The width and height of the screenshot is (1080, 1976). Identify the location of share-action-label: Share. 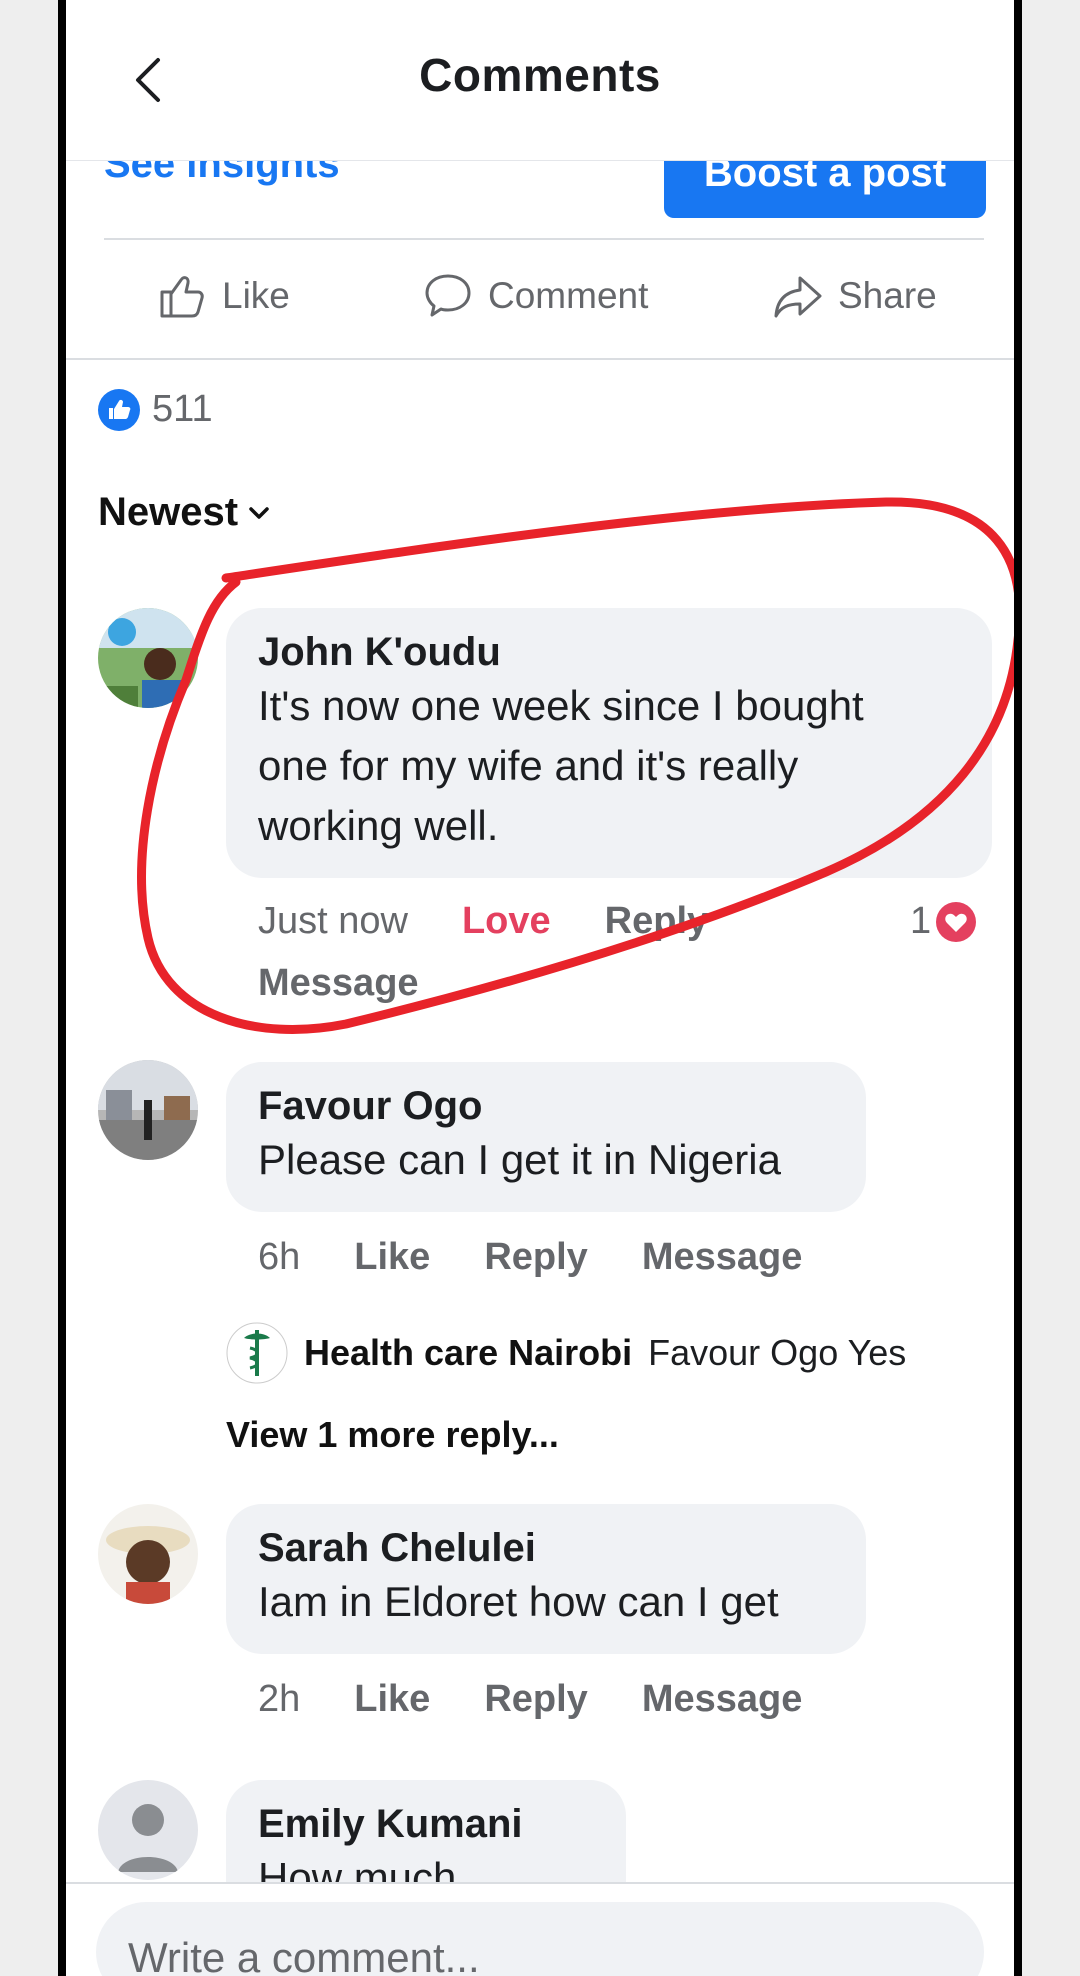
(887, 295).